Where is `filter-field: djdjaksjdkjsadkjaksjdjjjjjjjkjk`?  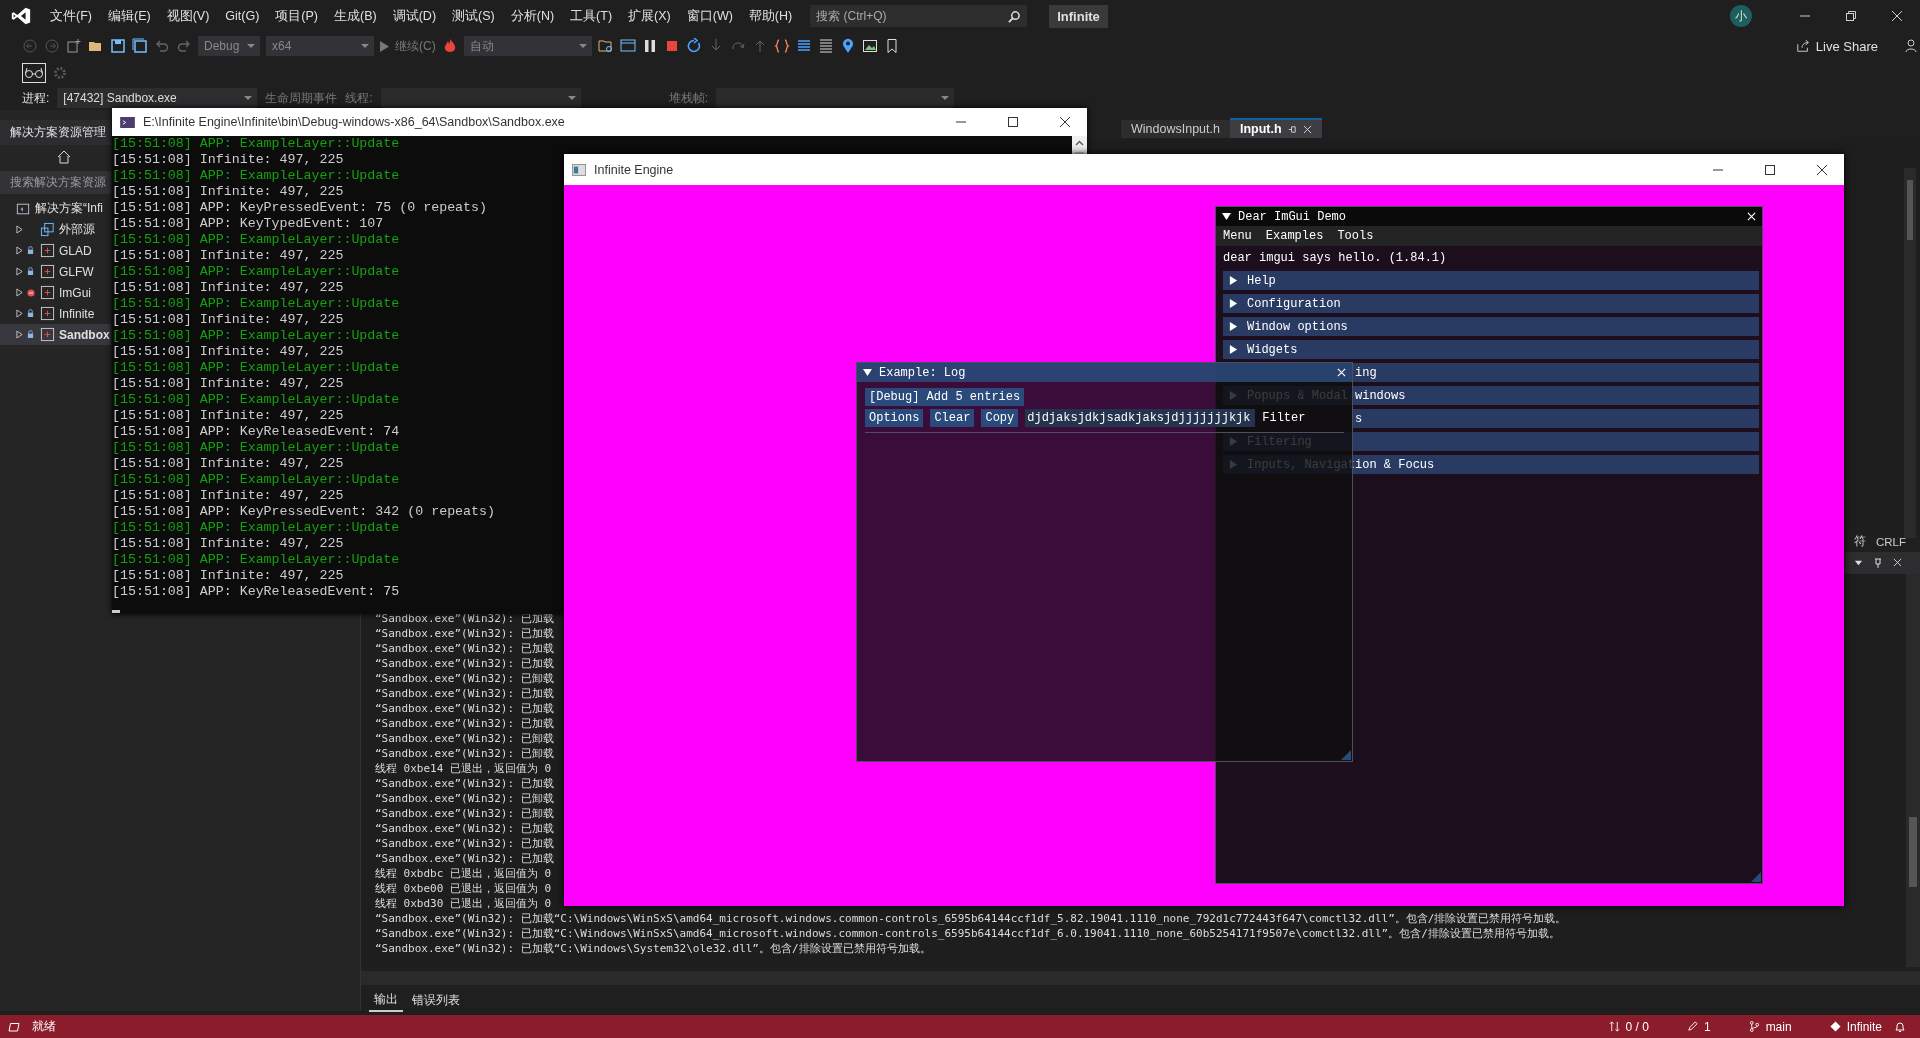 filter-field: djdjaksjdkjsadkjaksjdjjjjjjjkjk is located at coordinates (1140, 418).